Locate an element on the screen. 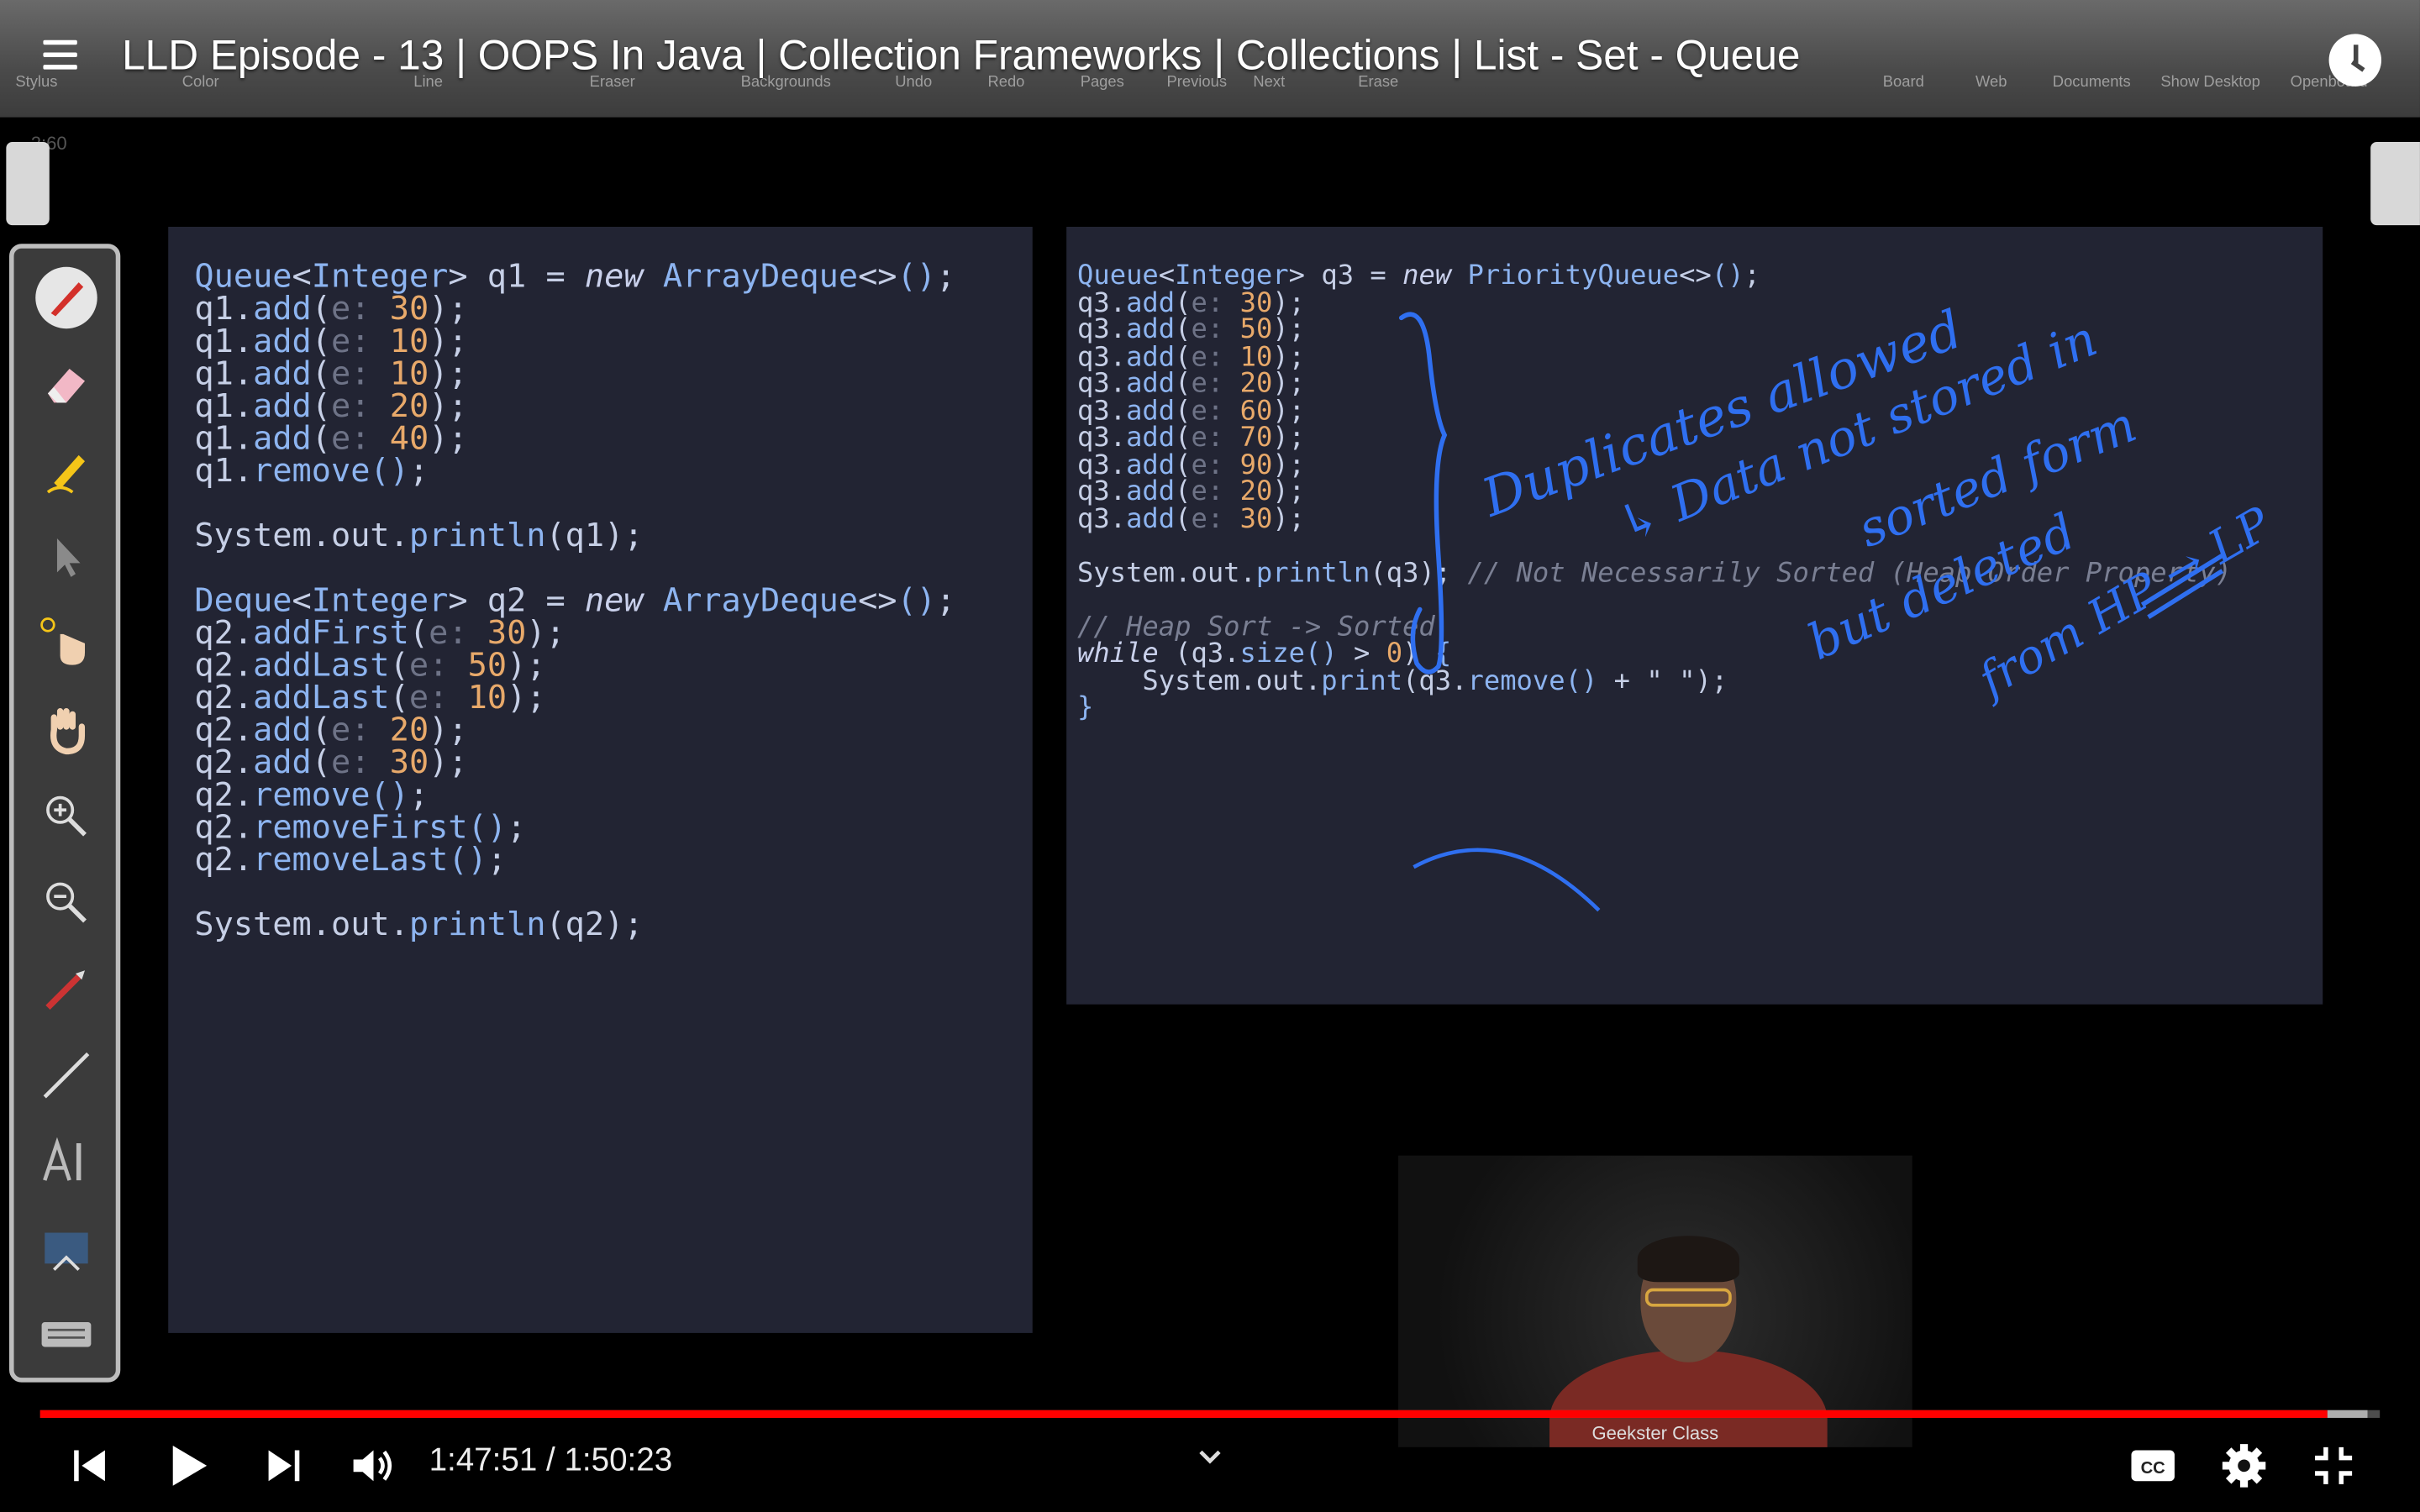 The height and width of the screenshot is (1512, 2420). exit-fullscreen-button is located at coordinates (2334, 1465).